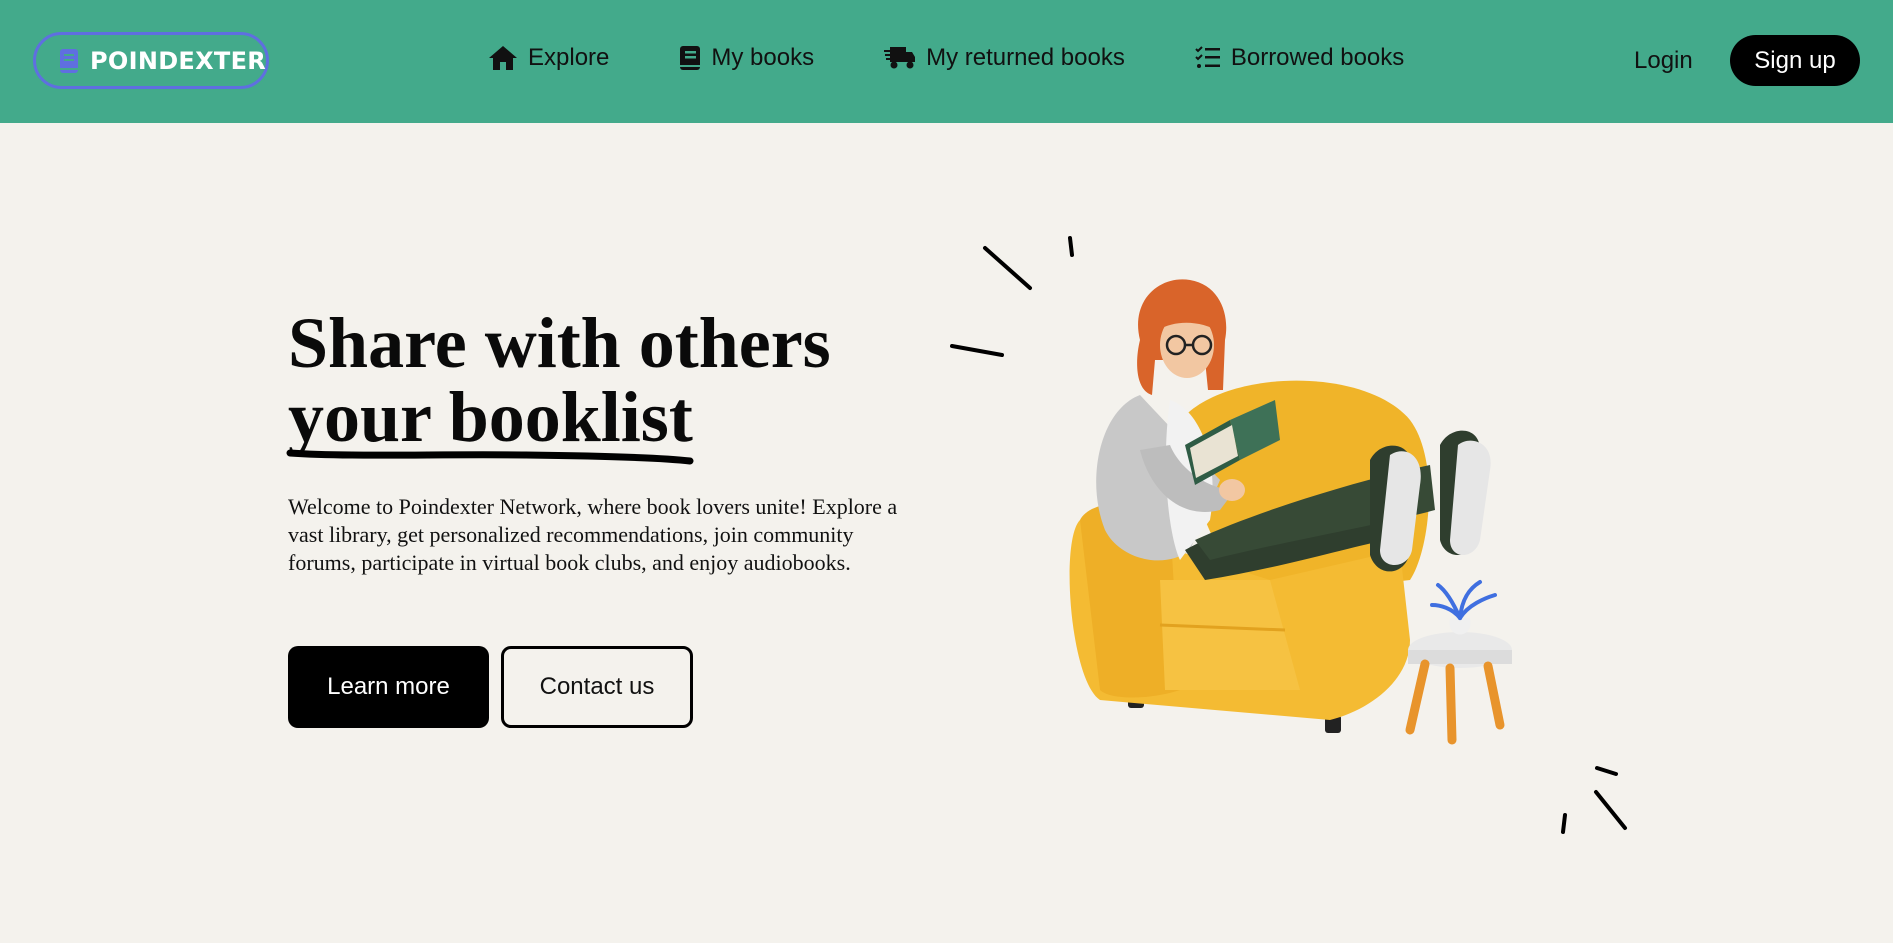 The width and height of the screenshot is (1893, 943). I want to click on nav-explore: Explore, so click(548, 58).